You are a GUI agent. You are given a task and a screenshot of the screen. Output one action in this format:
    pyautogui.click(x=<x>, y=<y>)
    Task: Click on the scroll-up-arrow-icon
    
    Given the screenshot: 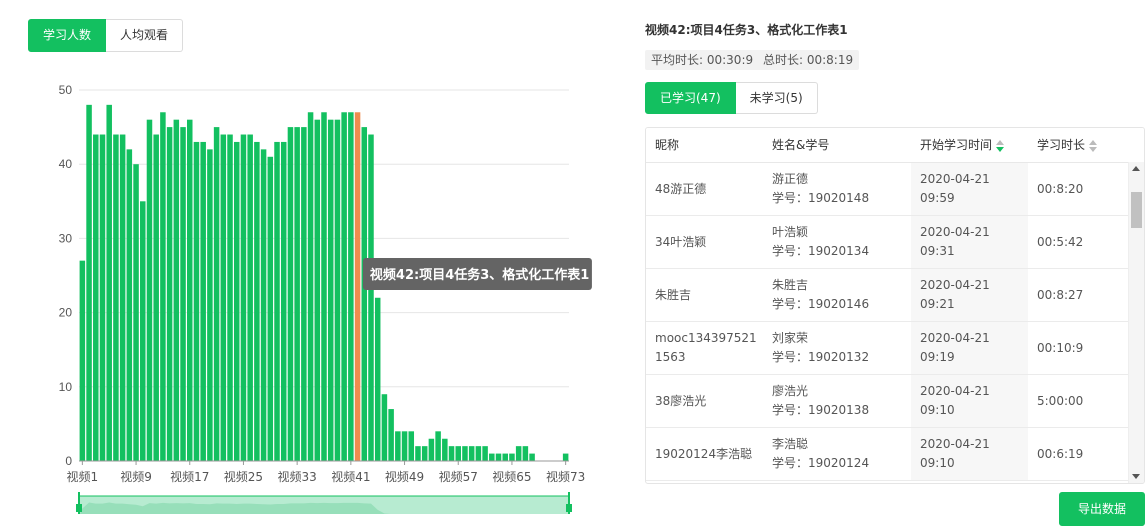 What is the action you would take?
    pyautogui.click(x=1136, y=168)
    